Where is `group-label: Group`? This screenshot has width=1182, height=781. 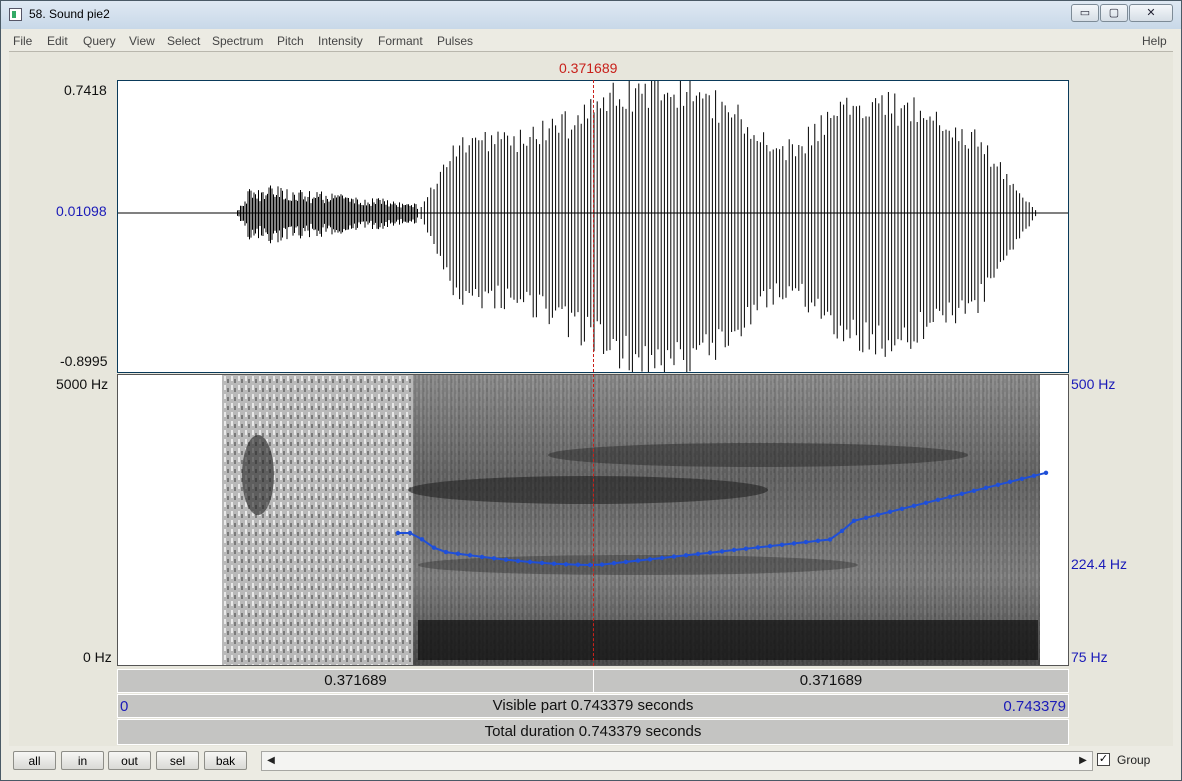
group-label: Group is located at coordinates (1133, 760).